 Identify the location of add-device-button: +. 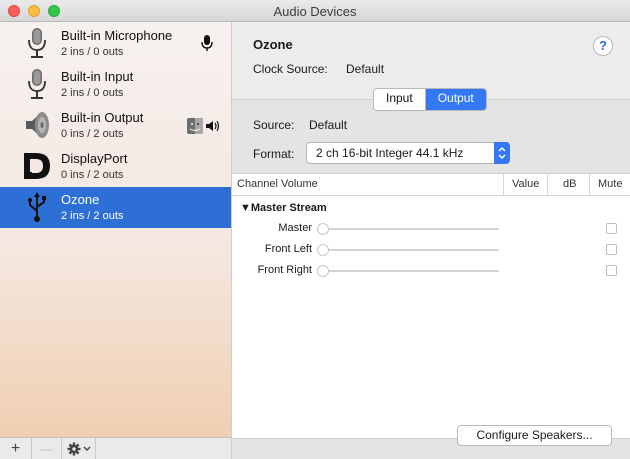
(16, 448).